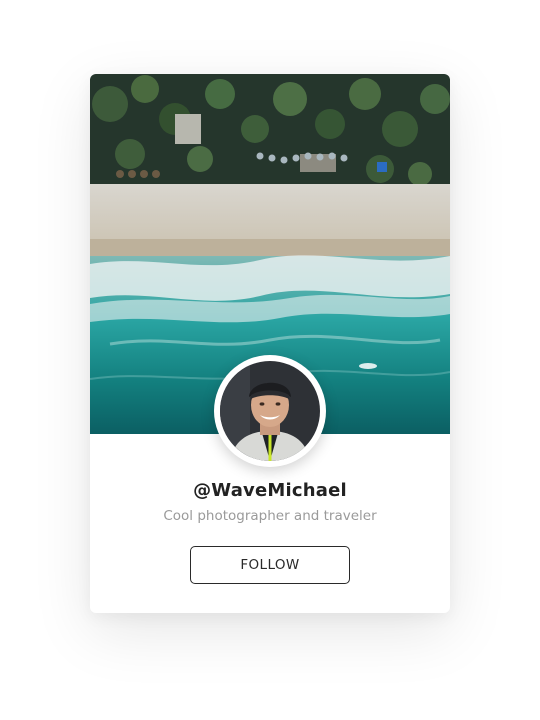 The image size is (540, 720). I want to click on avatar, so click(270, 411).